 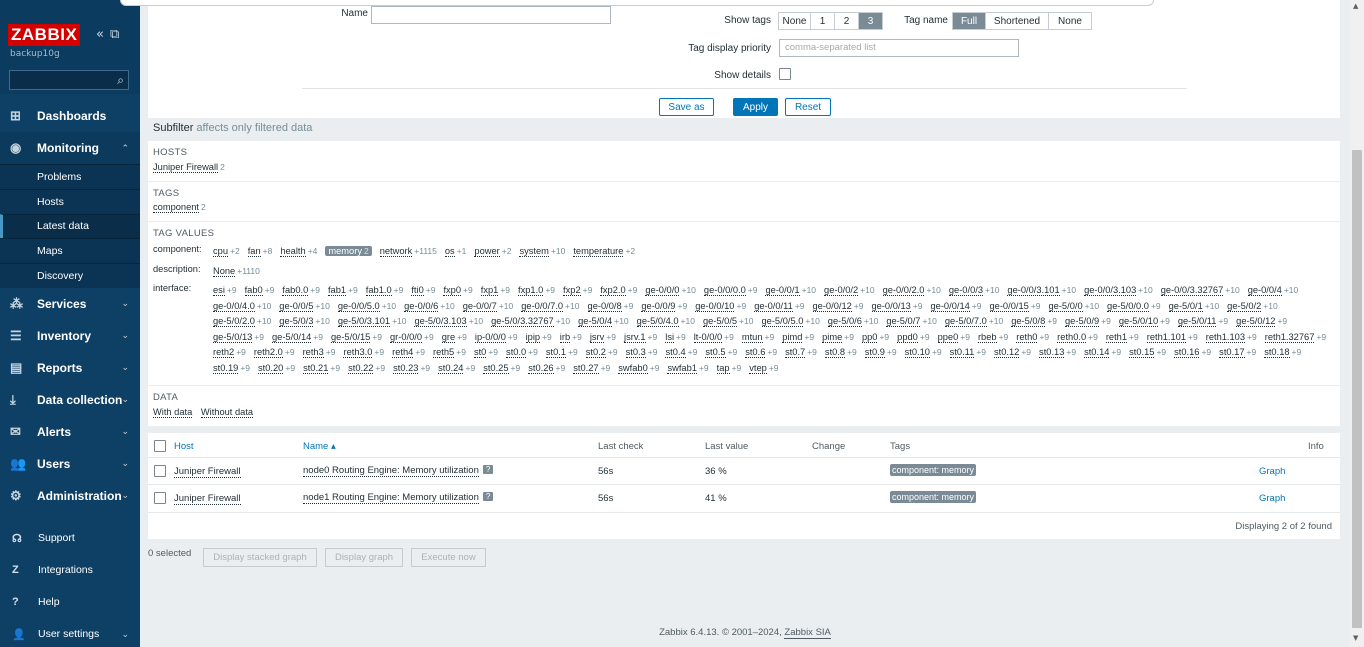 What do you see at coordinates (293, 251) in the screenshot?
I see `tag-value-link: health` at bounding box center [293, 251].